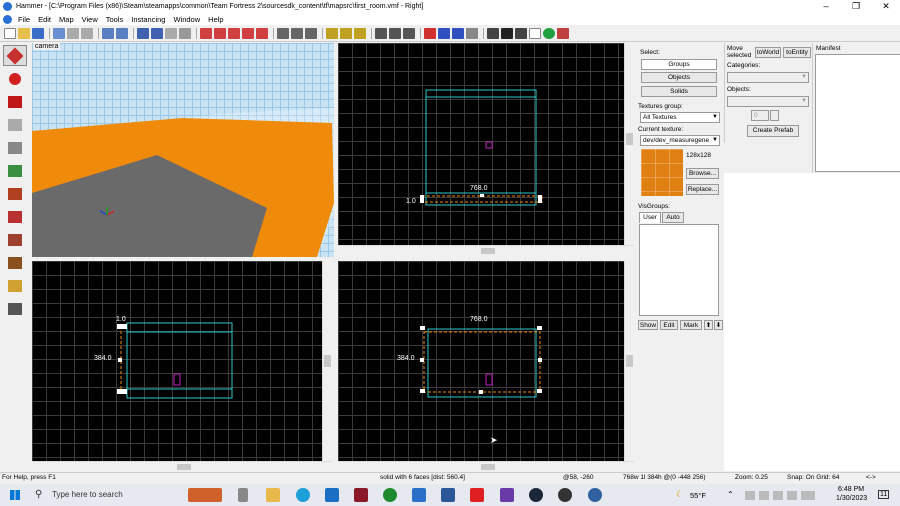 The image size is (900, 506). Describe the element at coordinates (521, 33) in the screenshot. I see `clip-icon` at that location.